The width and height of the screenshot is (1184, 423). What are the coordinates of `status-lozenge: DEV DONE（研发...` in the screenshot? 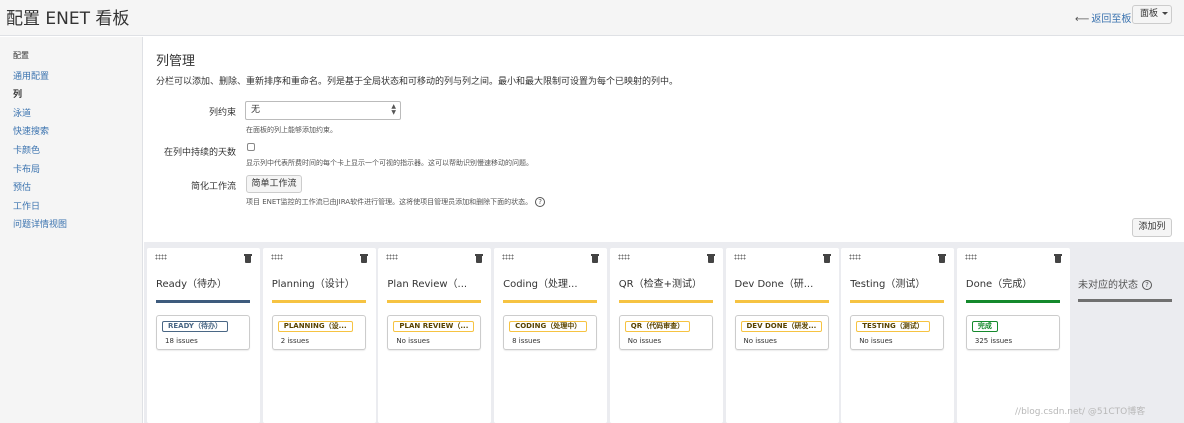 It's located at (781, 326).